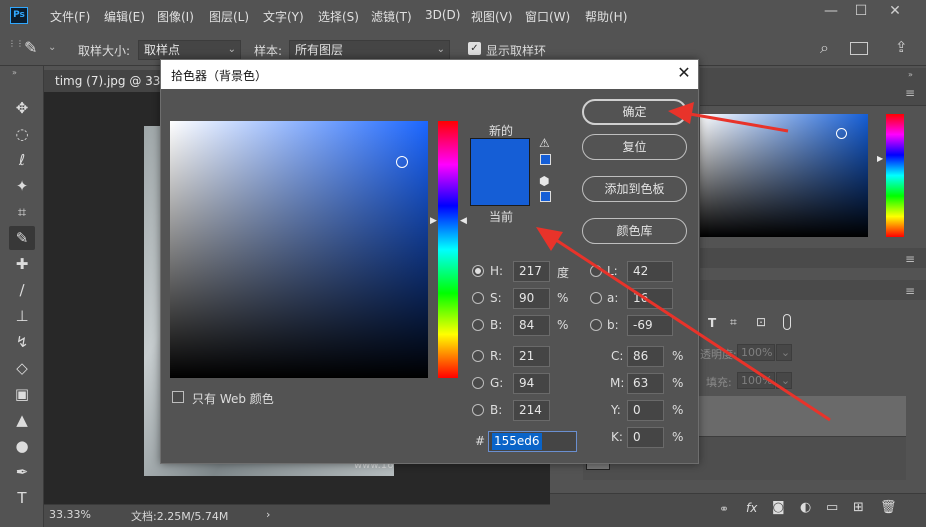 The image size is (926, 527). I want to click on web-safe-color-swatch, so click(545, 196).